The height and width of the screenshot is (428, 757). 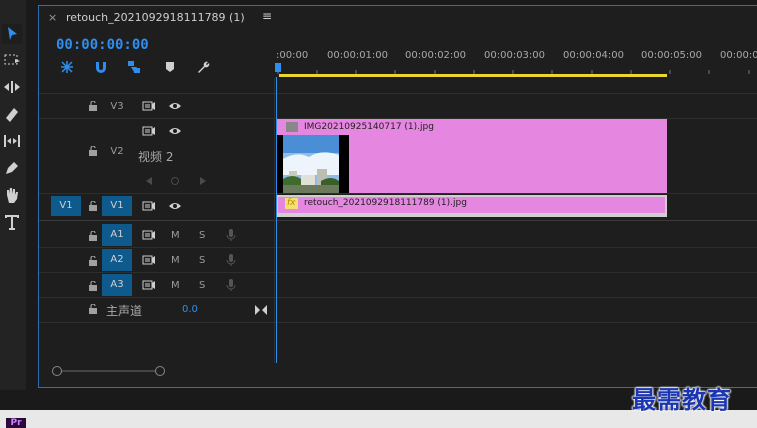 I want to click on fx-badge: fx, so click(x=291, y=203).